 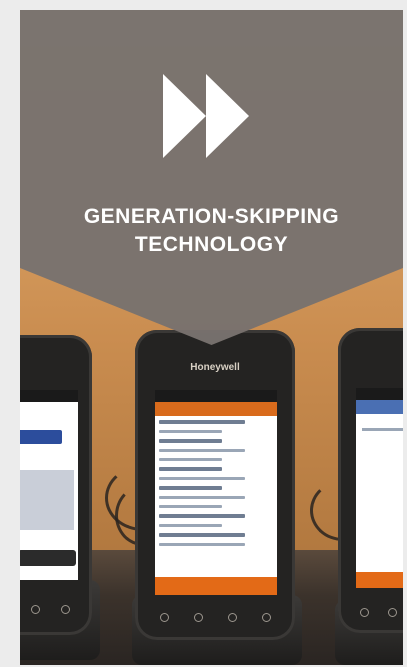 I want to click on phone-left-screen, so click(x=49, y=485).